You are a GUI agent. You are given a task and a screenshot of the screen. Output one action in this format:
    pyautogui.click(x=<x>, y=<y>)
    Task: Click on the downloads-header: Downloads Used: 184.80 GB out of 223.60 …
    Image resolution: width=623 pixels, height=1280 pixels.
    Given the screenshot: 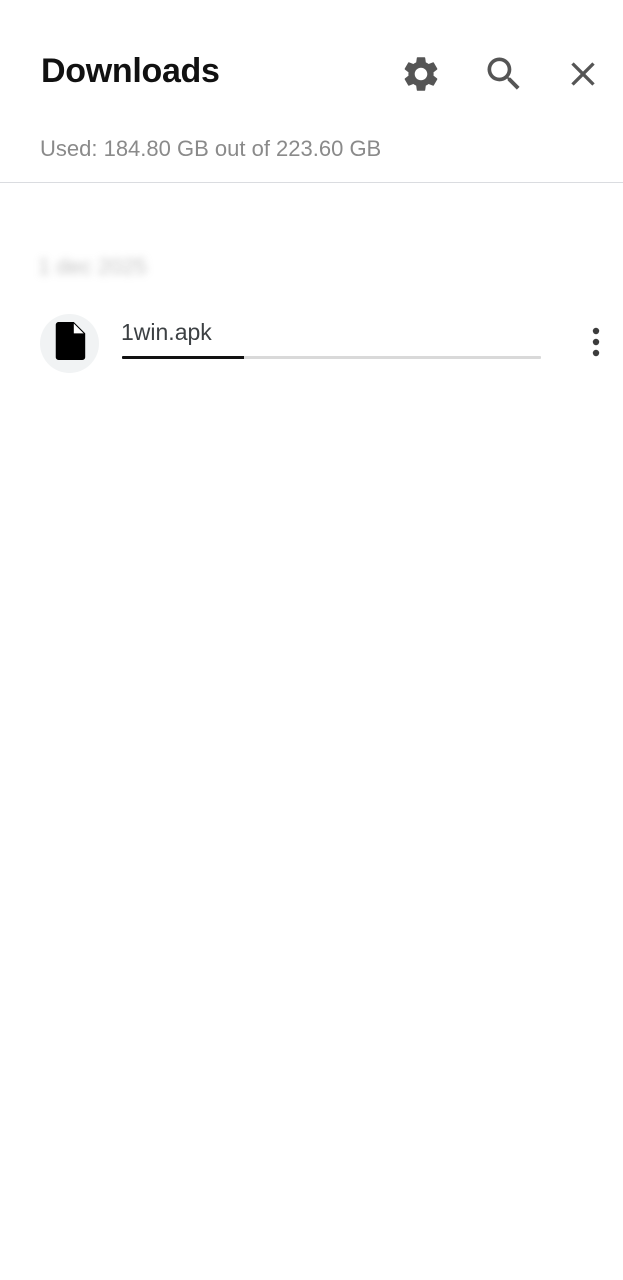 What is the action you would take?
    pyautogui.click(x=311, y=91)
    